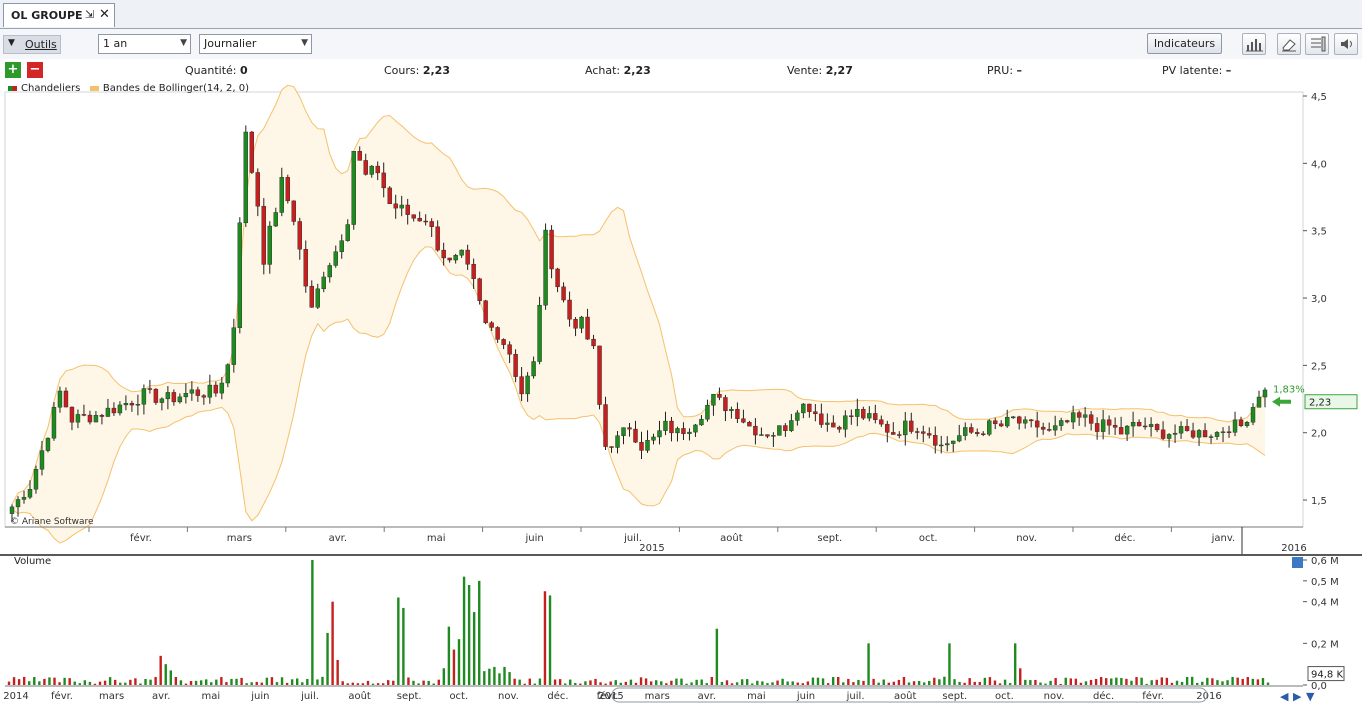 Image resolution: width=1362 pixels, height=712 pixels. I want to click on month-label: févr., so click(141, 538).